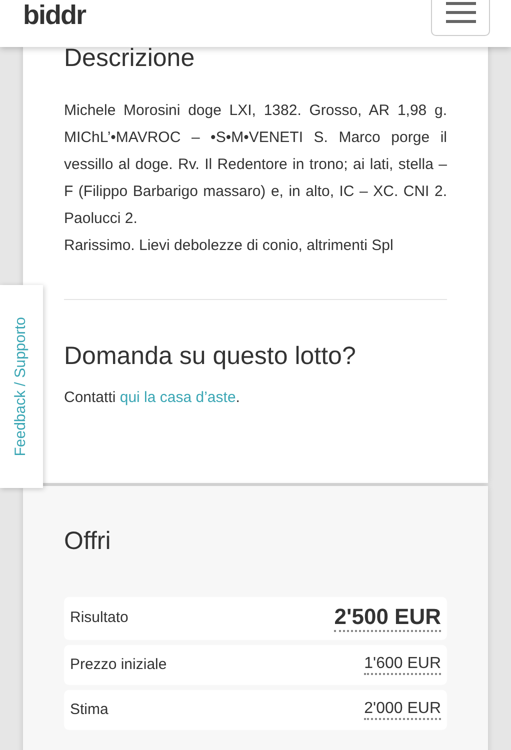  What do you see at coordinates (402, 710) in the screenshot?
I see `price-value: 2'000 EUR` at bounding box center [402, 710].